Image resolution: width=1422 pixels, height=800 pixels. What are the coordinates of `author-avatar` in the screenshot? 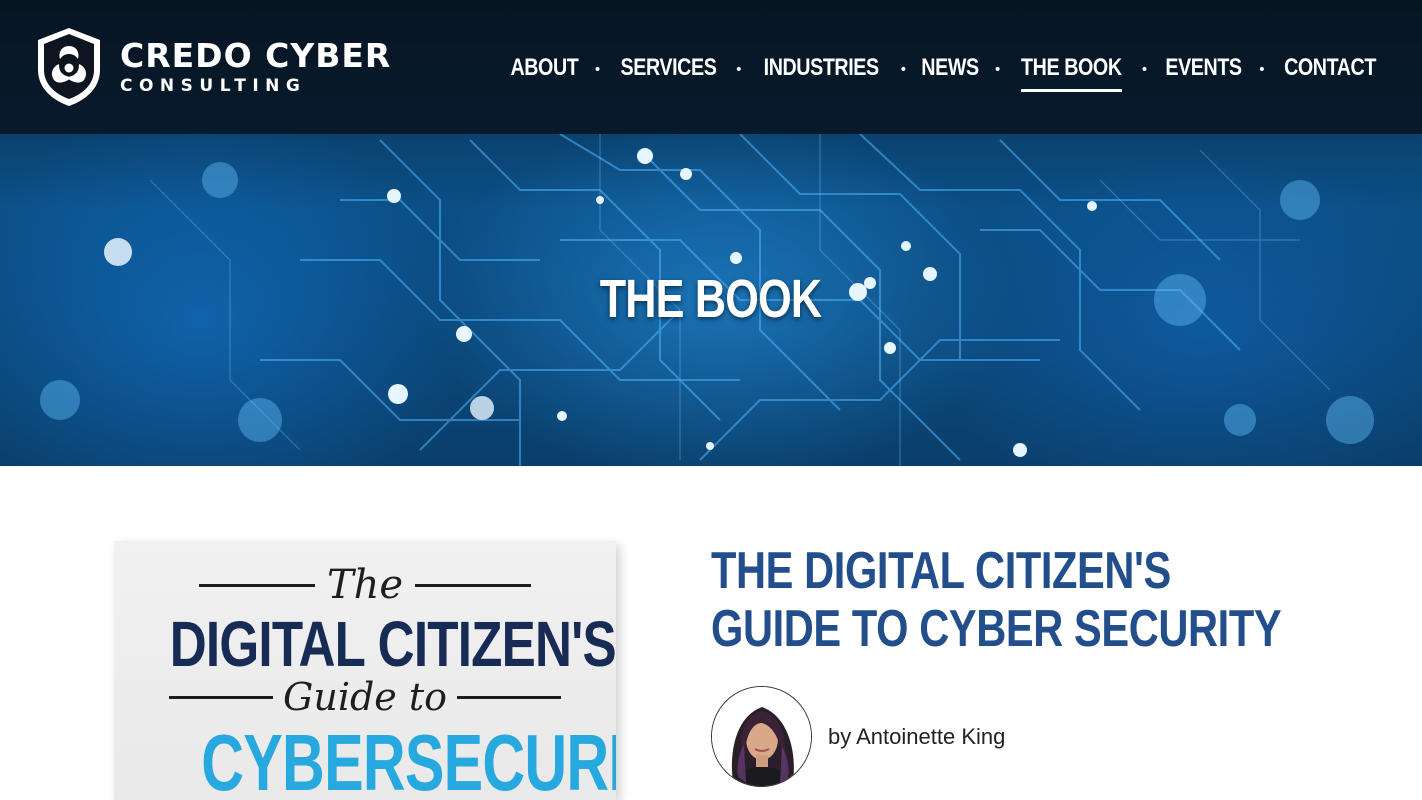 It's located at (761, 736).